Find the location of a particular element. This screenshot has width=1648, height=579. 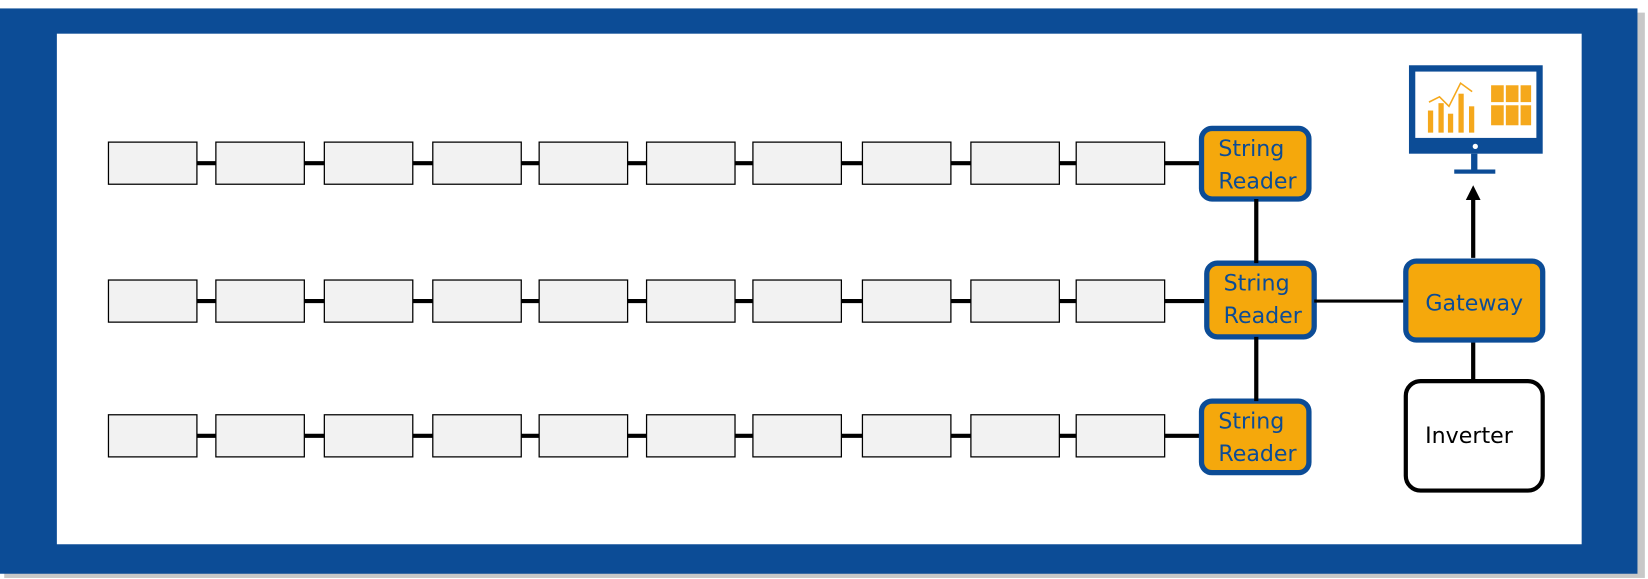

gateway-node: Gateway is located at coordinates (1474, 300).